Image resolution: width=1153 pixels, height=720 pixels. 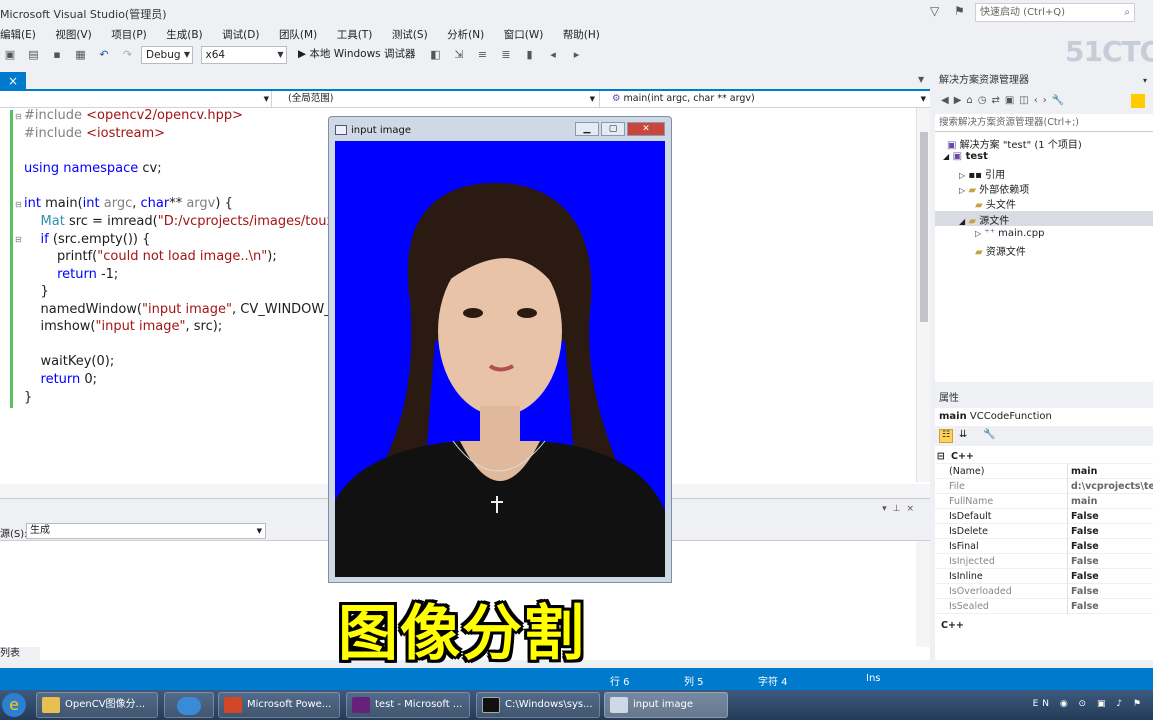 What do you see at coordinates (989, 434) in the screenshot?
I see `property-pages-icon: 🔧` at bounding box center [989, 434].